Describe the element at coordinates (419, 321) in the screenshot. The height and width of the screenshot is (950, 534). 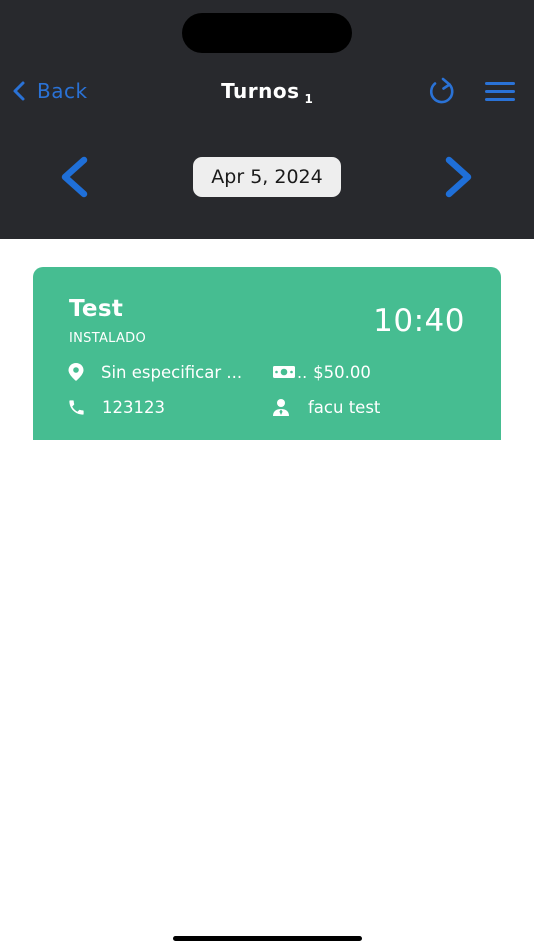
I see `appointment-time: 10:40` at that location.